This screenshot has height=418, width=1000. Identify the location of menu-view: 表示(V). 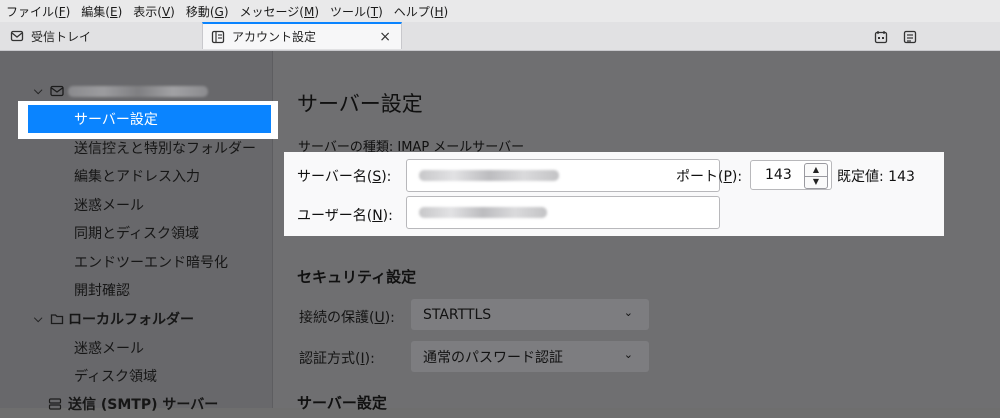
(153, 11).